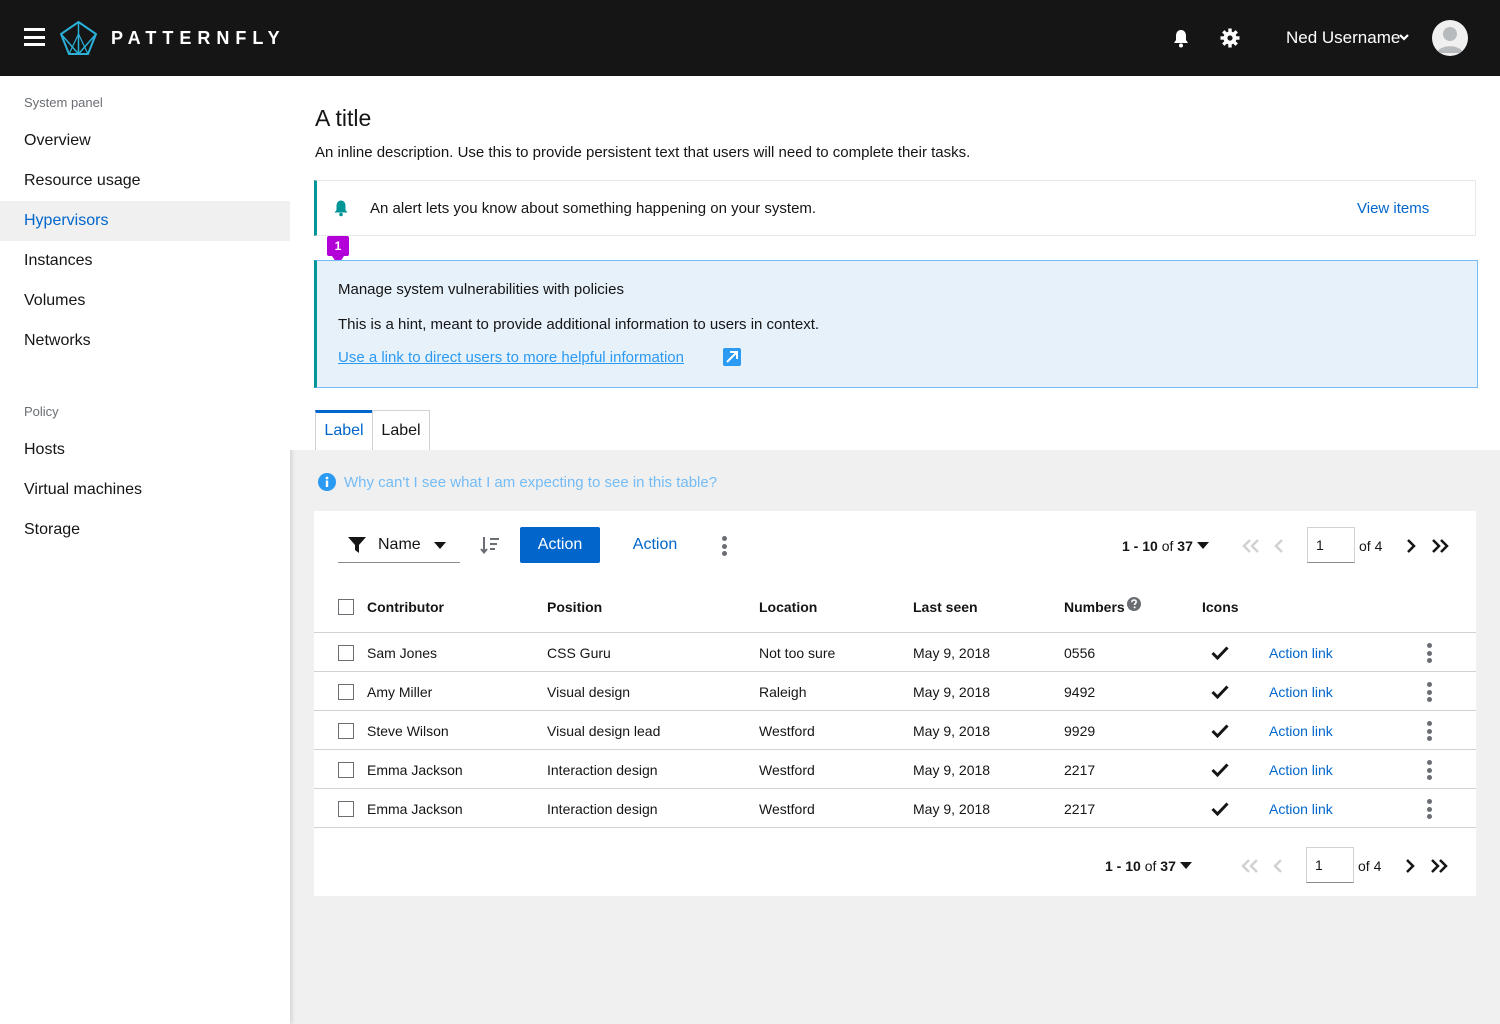 The width and height of the screenshot is (1500, 1024). I want to click on filter-icon, so click(357, 545).